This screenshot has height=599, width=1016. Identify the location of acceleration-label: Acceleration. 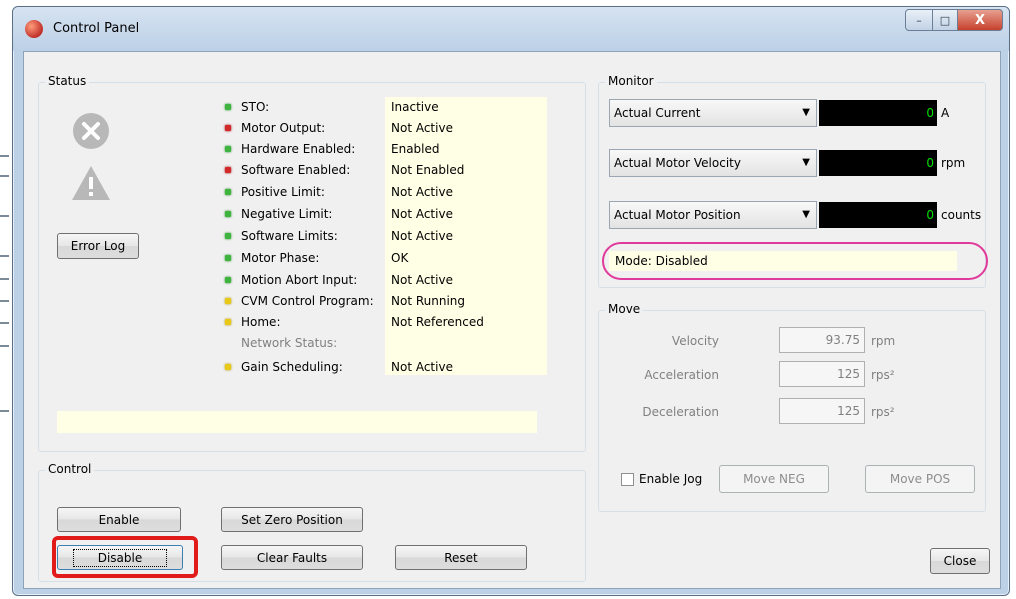
(681, 375).